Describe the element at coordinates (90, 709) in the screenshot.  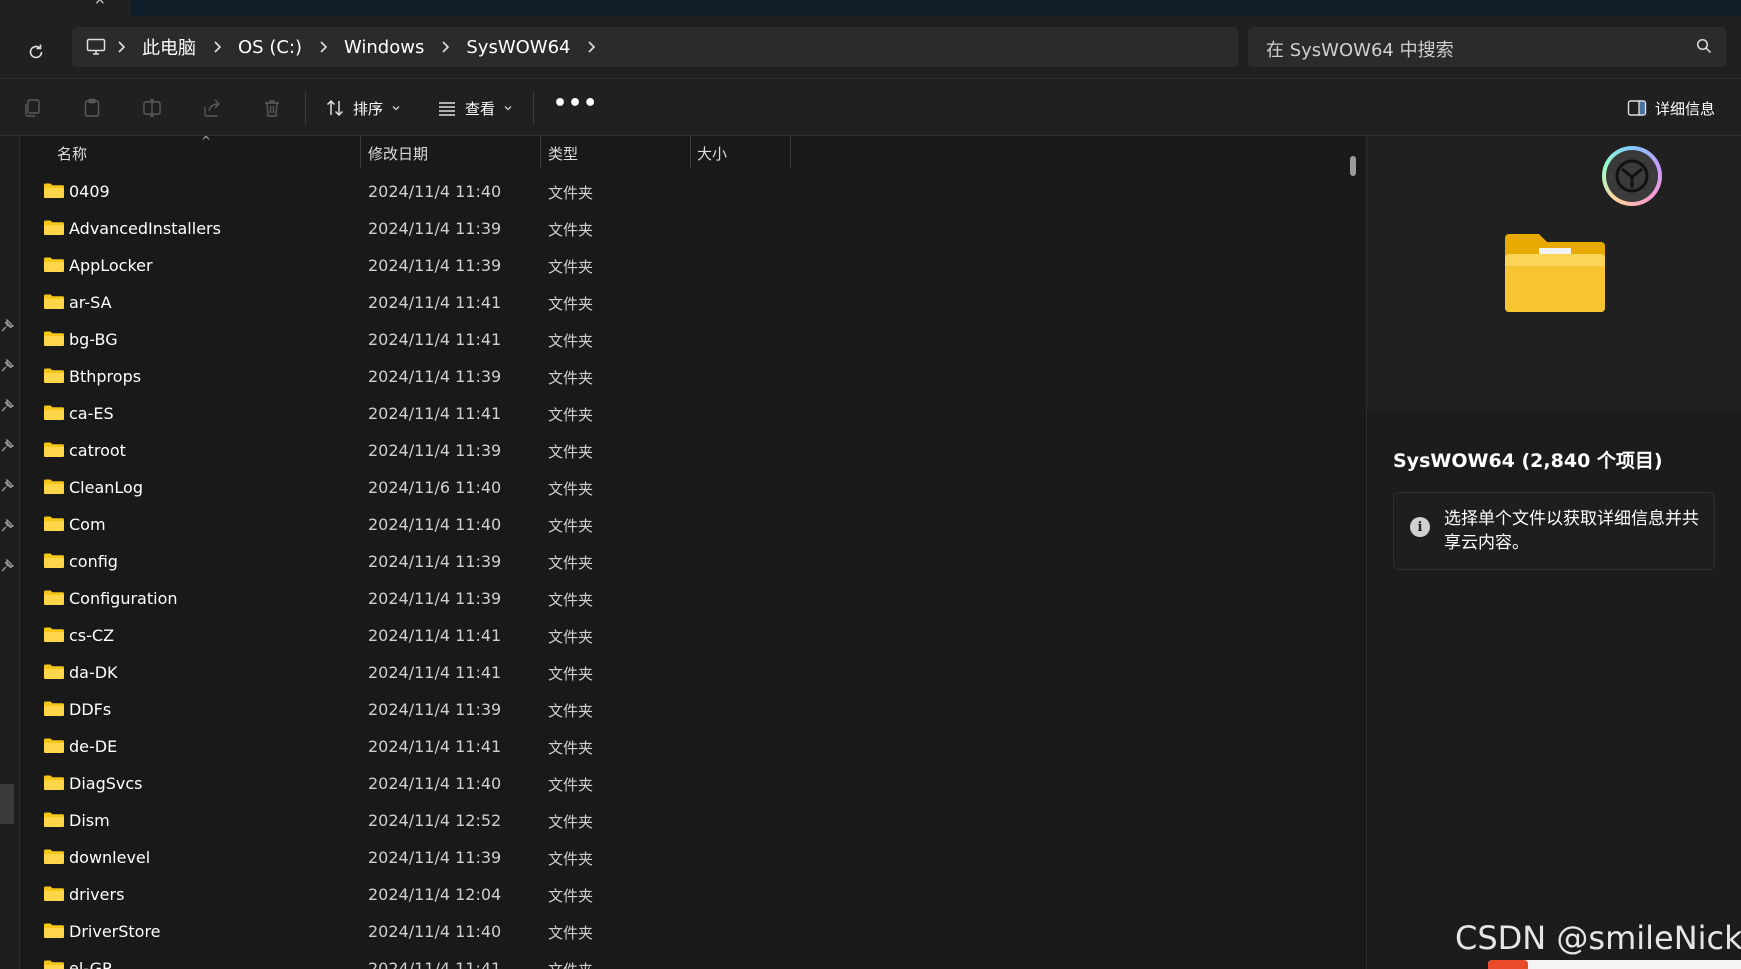
I see `file-name: DDFs` at that location.